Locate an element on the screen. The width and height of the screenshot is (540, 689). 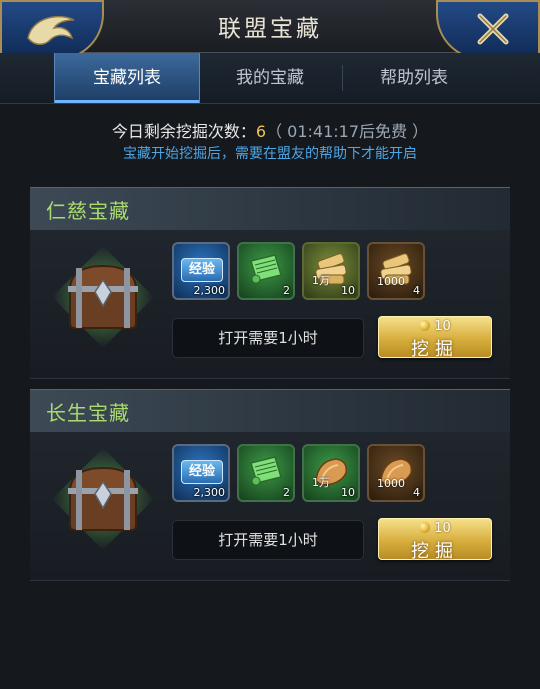
tab-my-treasures: 我的宝藏 is located at coordinates (270, 78).